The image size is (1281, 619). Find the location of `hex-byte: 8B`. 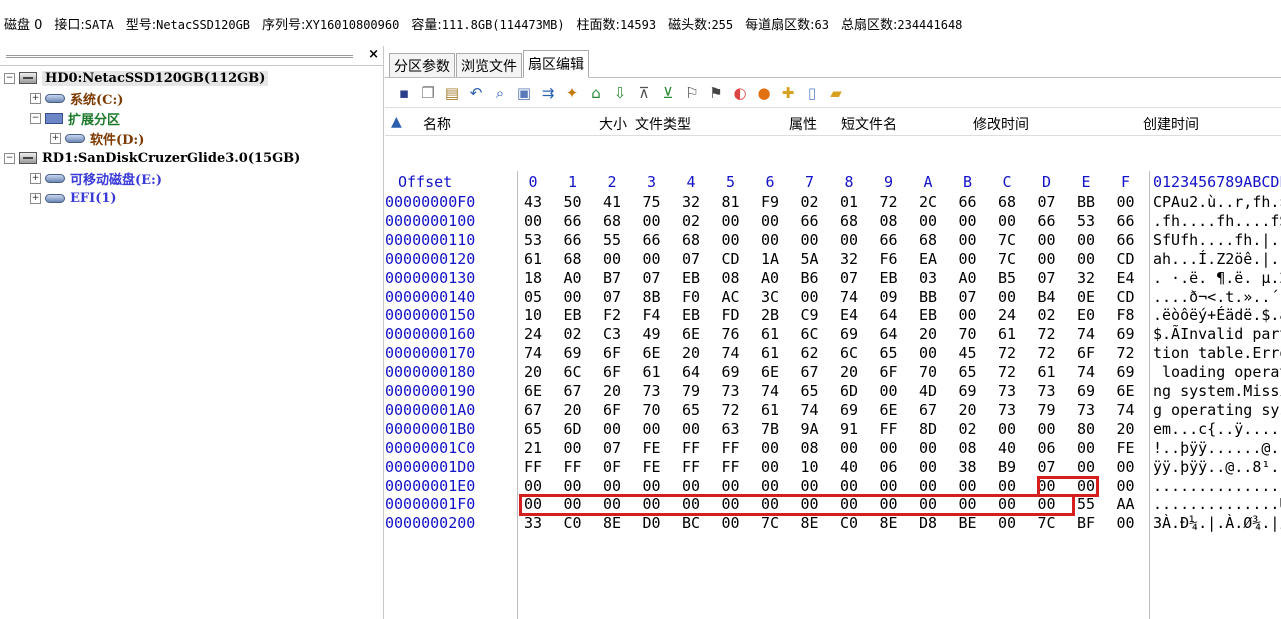

hex-byte: 8B is located at coordinates (652, 297).